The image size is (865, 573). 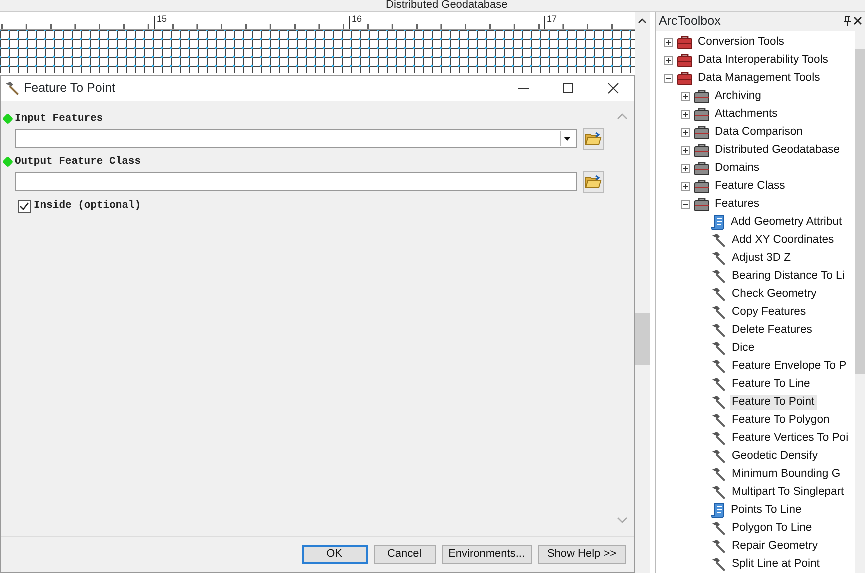 What do you see at coordinates (773, 402) in the screenshot?
I see `tree-item: Feature To Point` at bounding box center [773, 402].